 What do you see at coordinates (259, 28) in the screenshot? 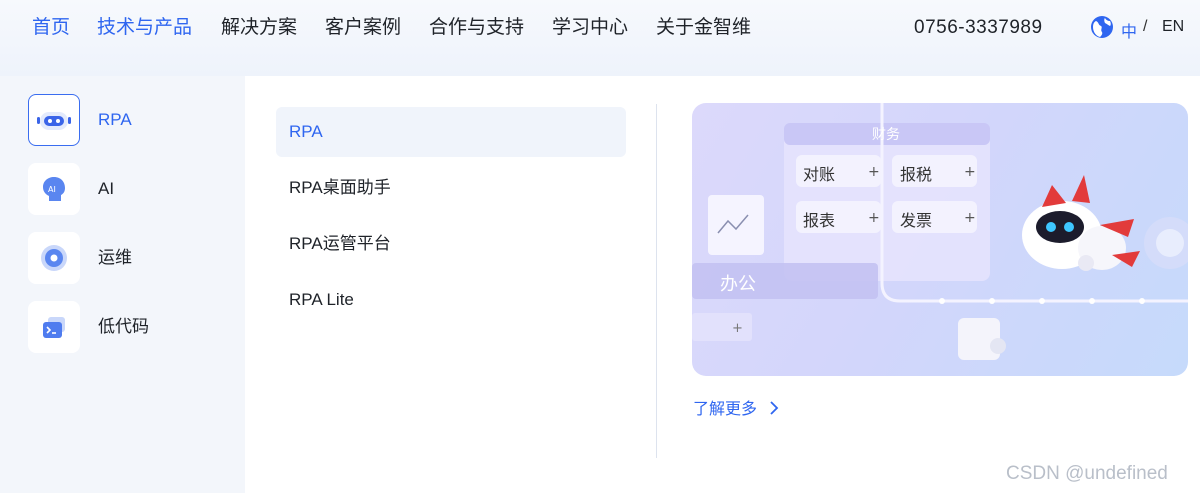
I see `nav-solutions: 解决方案` at bounding box center [259, 28].